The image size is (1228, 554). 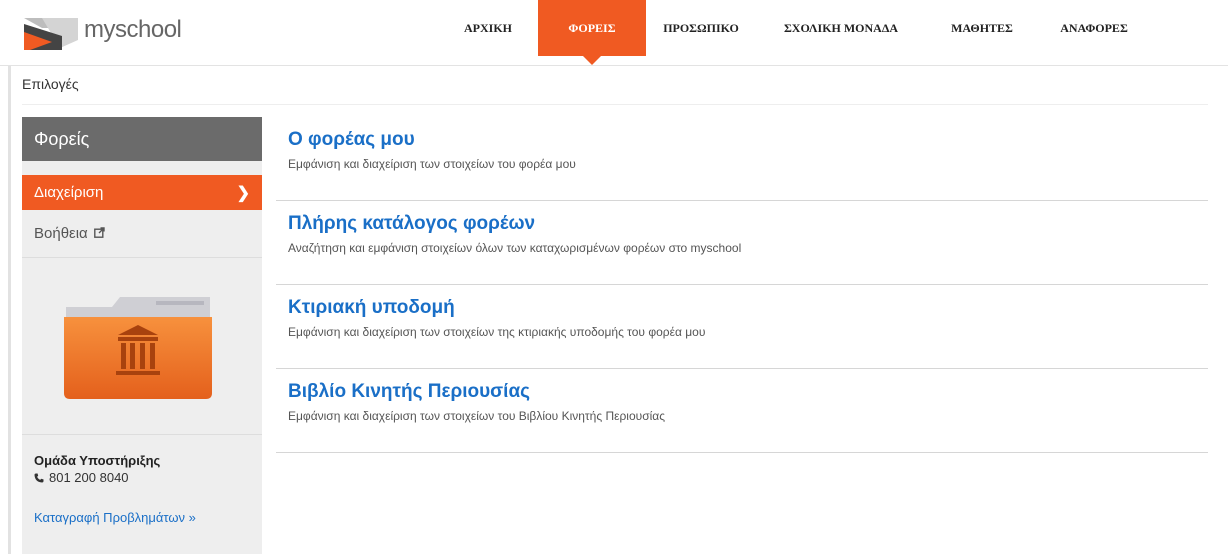 What do you see at coordinates (701, 28) in the screenshot?
I see `nav-item-personnel: ΠΡΟΣΩΠΙΚΟ` at bounding box center [701, 28].